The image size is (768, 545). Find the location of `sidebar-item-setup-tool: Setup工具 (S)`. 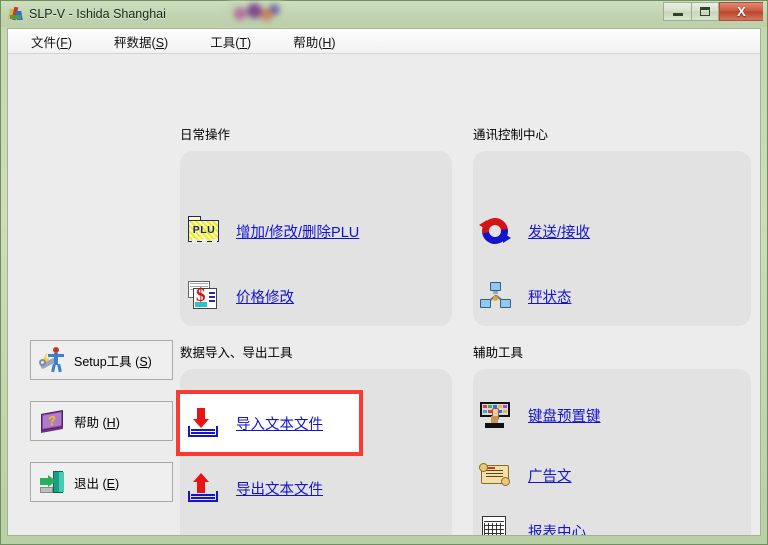

sidebar-item-setup-tool: Setup工具 (S) is located at coordinates (101, 360).